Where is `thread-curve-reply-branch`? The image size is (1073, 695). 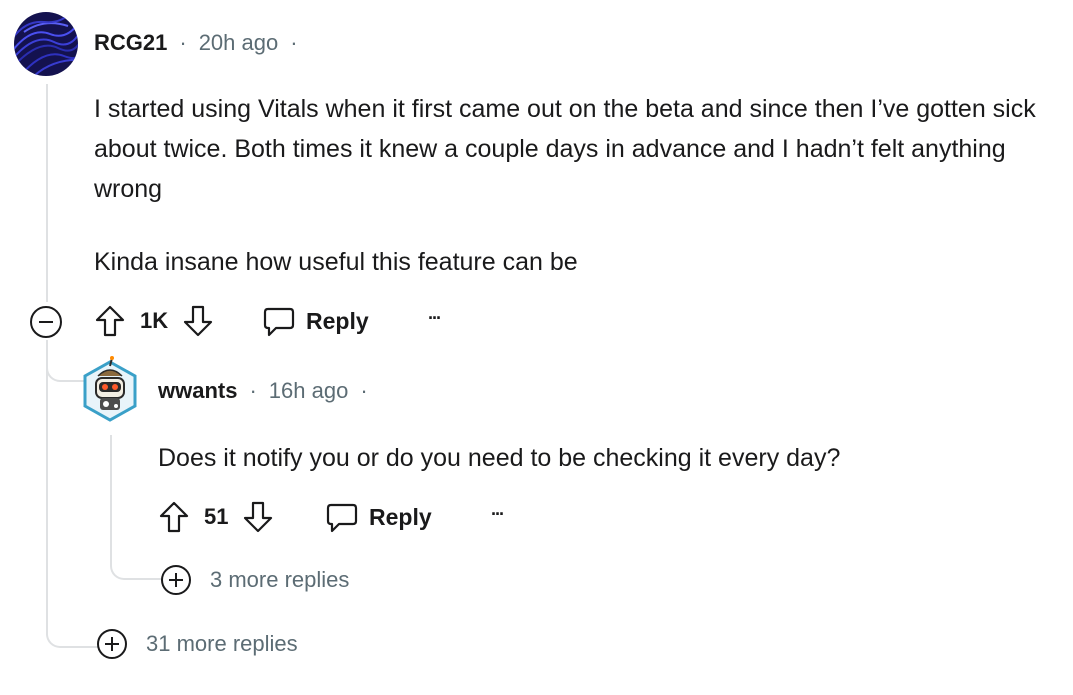 thread-curve-reply-branch is located at coordinates (65, 361).